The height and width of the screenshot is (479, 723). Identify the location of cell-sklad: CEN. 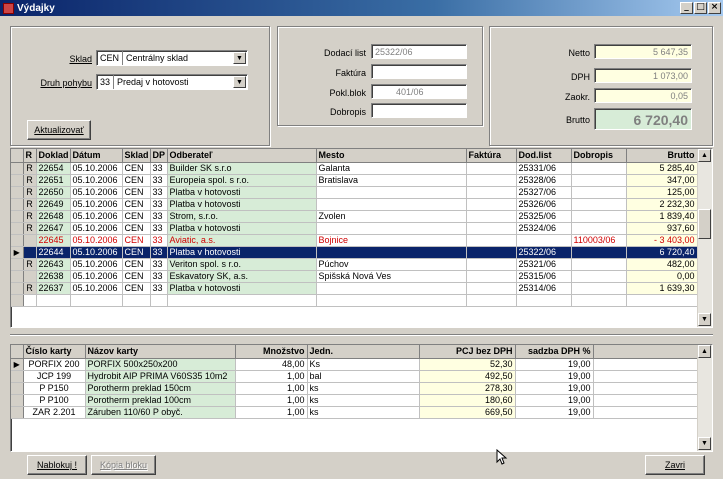
(136, 252).